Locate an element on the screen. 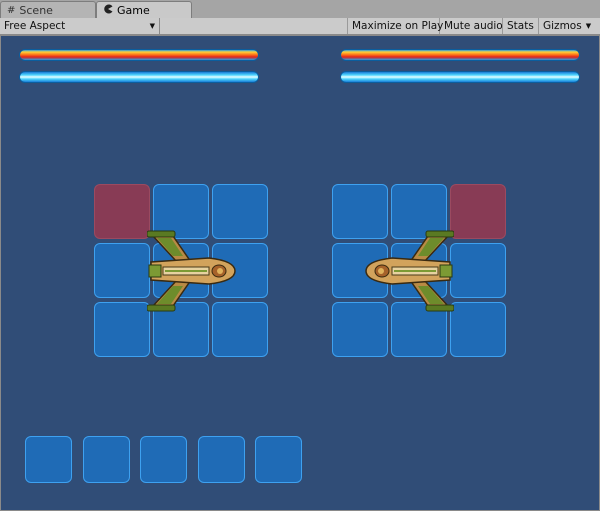  maximize-label: Maximize on Play is located at coordinates (398, 26).